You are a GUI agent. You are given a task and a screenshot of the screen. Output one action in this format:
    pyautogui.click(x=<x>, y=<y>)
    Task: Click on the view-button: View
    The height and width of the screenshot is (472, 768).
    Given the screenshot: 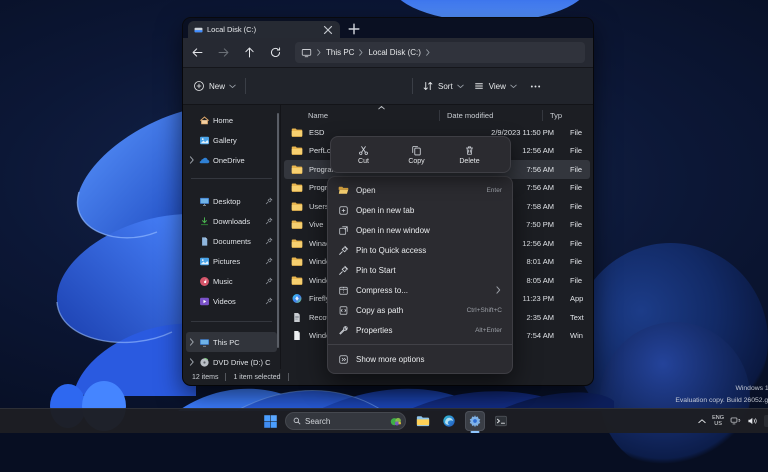 What is the action you would take?
    pyautogui.click(x=495, y=86)
    